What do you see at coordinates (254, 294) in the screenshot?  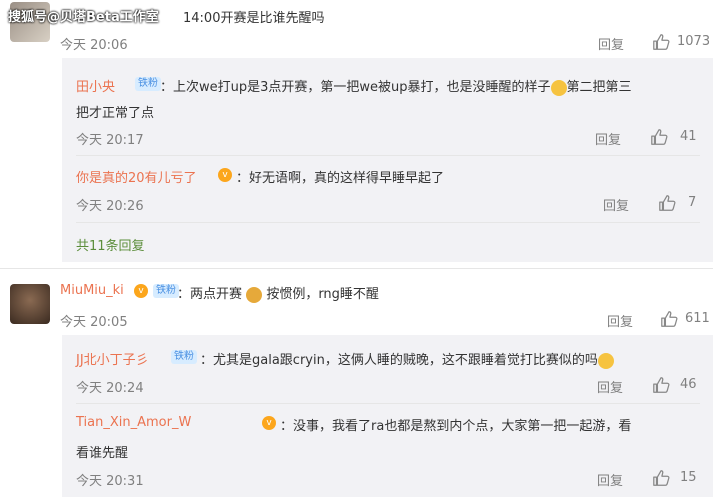 I see `sleeping-emoji-icon` at bounding box center [254, 294].